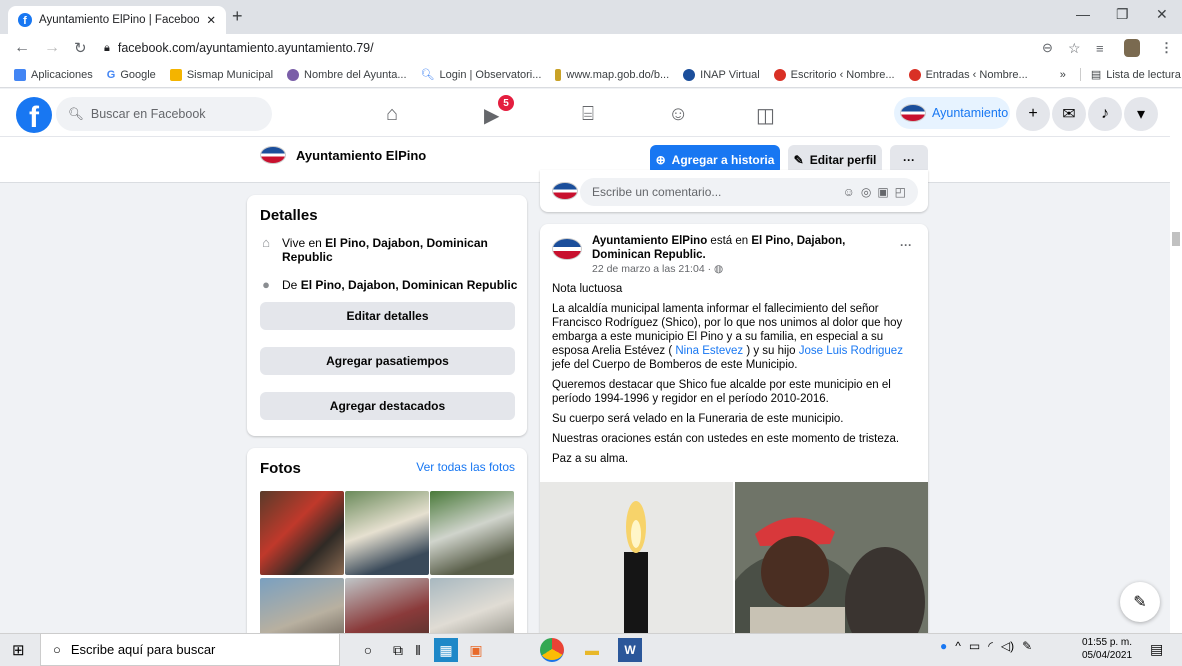  What do you see at coordinates (1156, 649) in the screenshot?
I see `notifications-icon: ▤` at bounding box center [1156, 649].